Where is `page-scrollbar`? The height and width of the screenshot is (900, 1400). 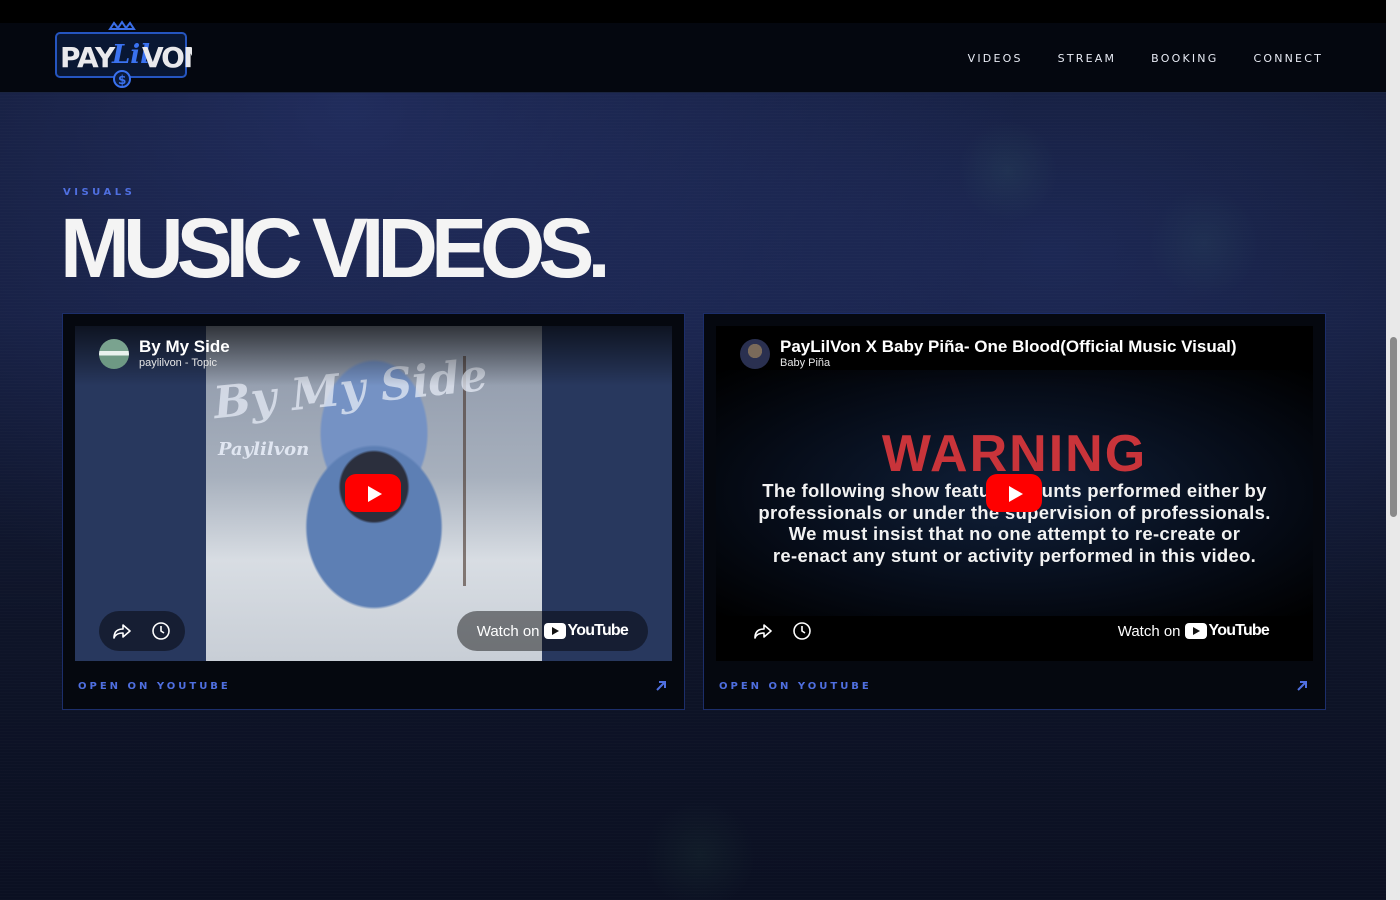 page-scrollbar is located at coordinates (1393, 450).